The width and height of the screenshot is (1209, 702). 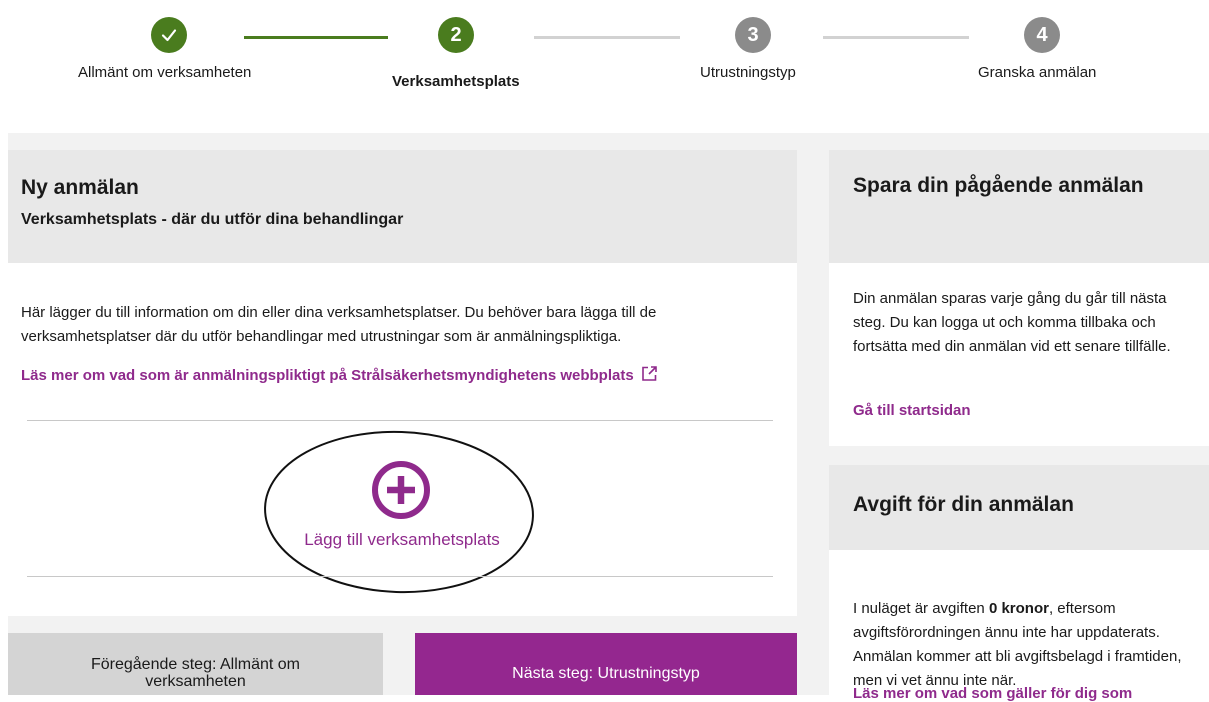 What do you see at coordinates (992, 693) in the screenshot?
I see `fee-info-link: Läs mer om vad som gäller för dig som` at bounding box center [992, 693].